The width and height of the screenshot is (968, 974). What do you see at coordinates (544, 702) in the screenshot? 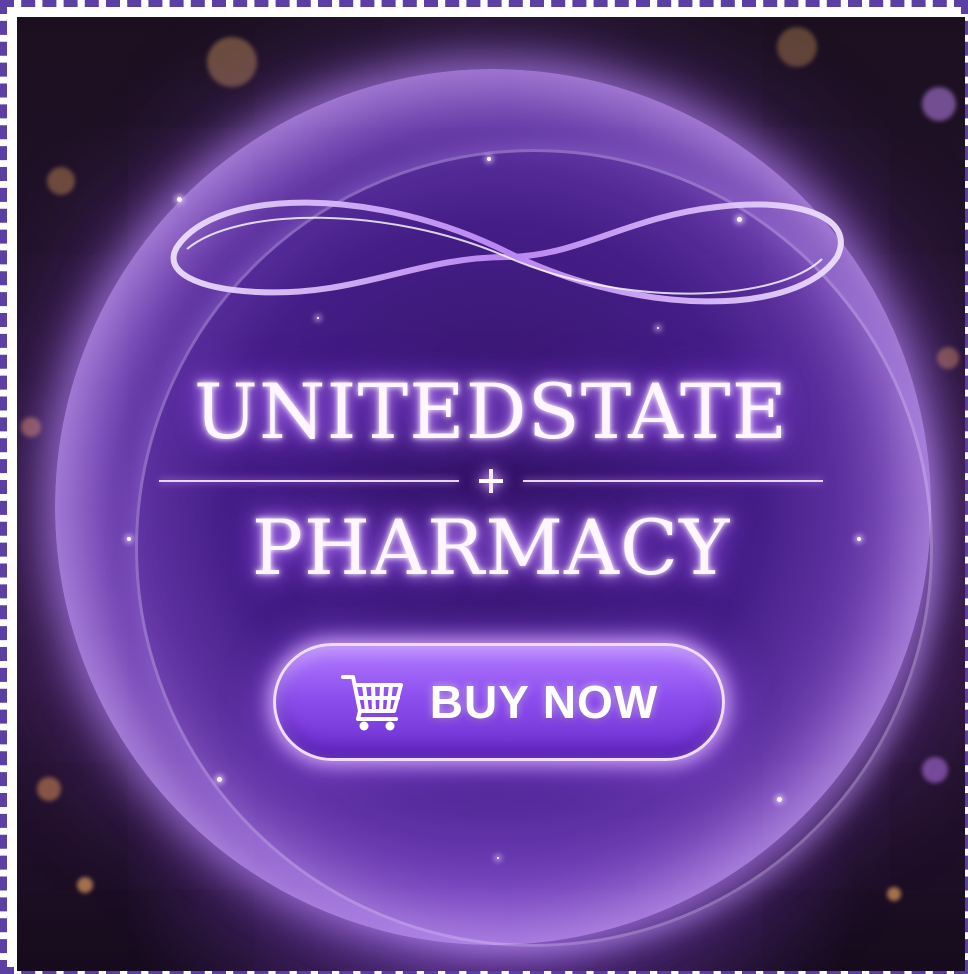
I see `buy-now-label: BUY NOW` at bounding box center [544, 702].